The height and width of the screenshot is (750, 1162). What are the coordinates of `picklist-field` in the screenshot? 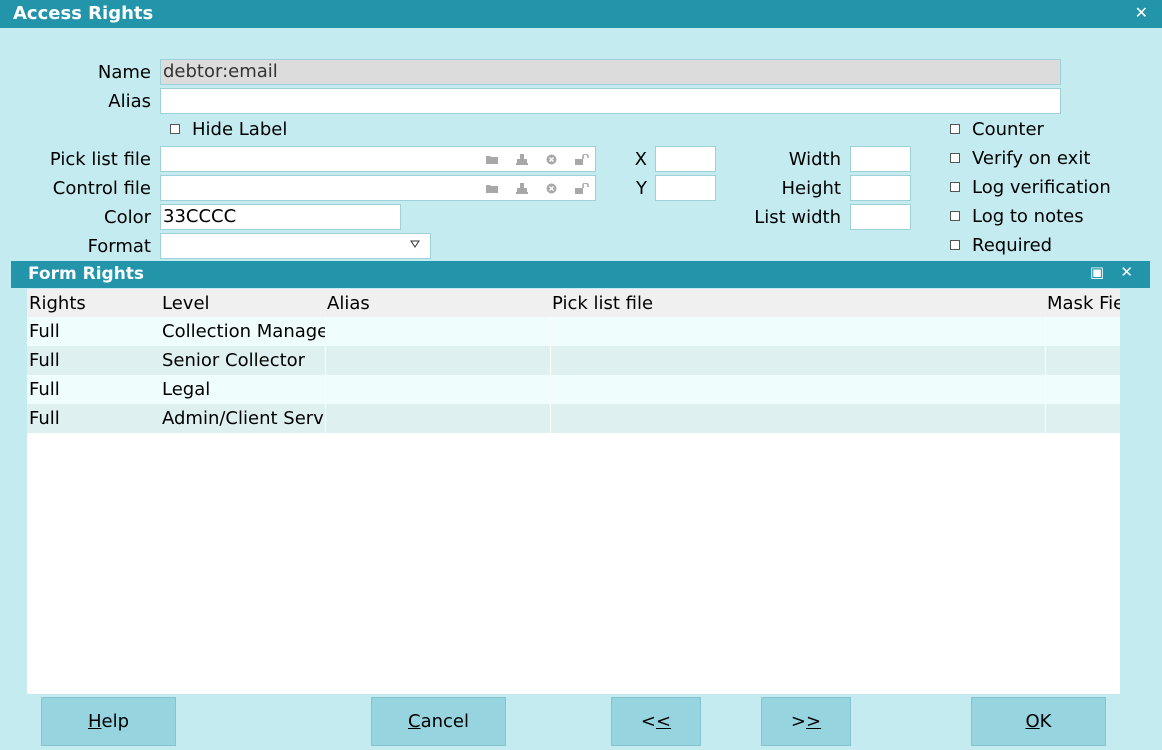 It's located at (378, 159).